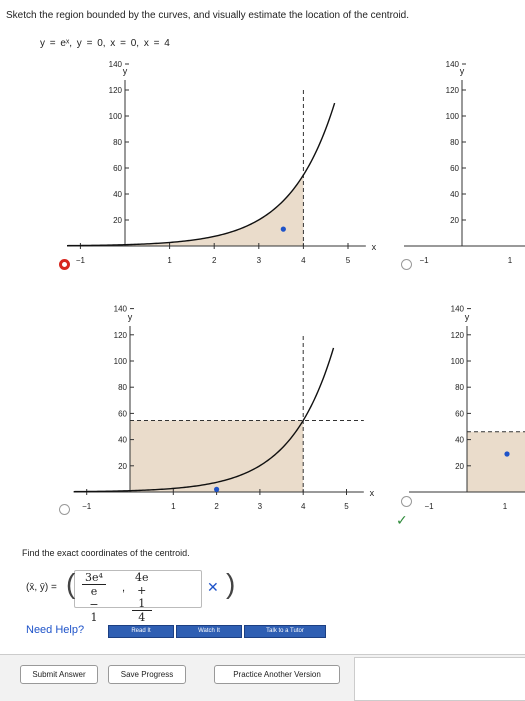  Describe the element at coordinates (121, 361) in the screenshot. I see `g2-y-tick-label: 100` at that location.